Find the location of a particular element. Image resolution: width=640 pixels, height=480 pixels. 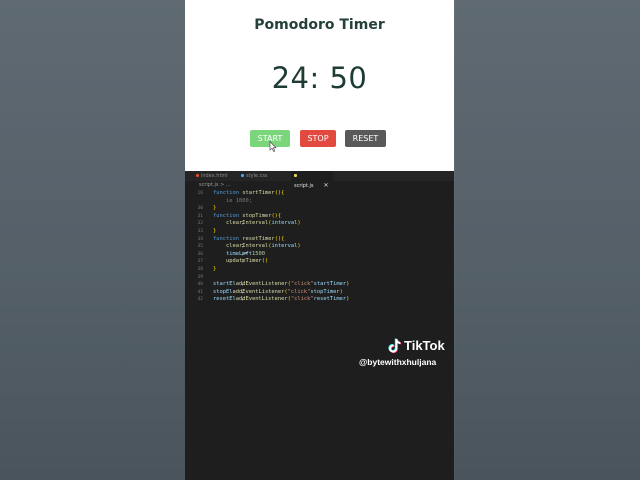

line-number: 35 is located at coordinates (200, 247).